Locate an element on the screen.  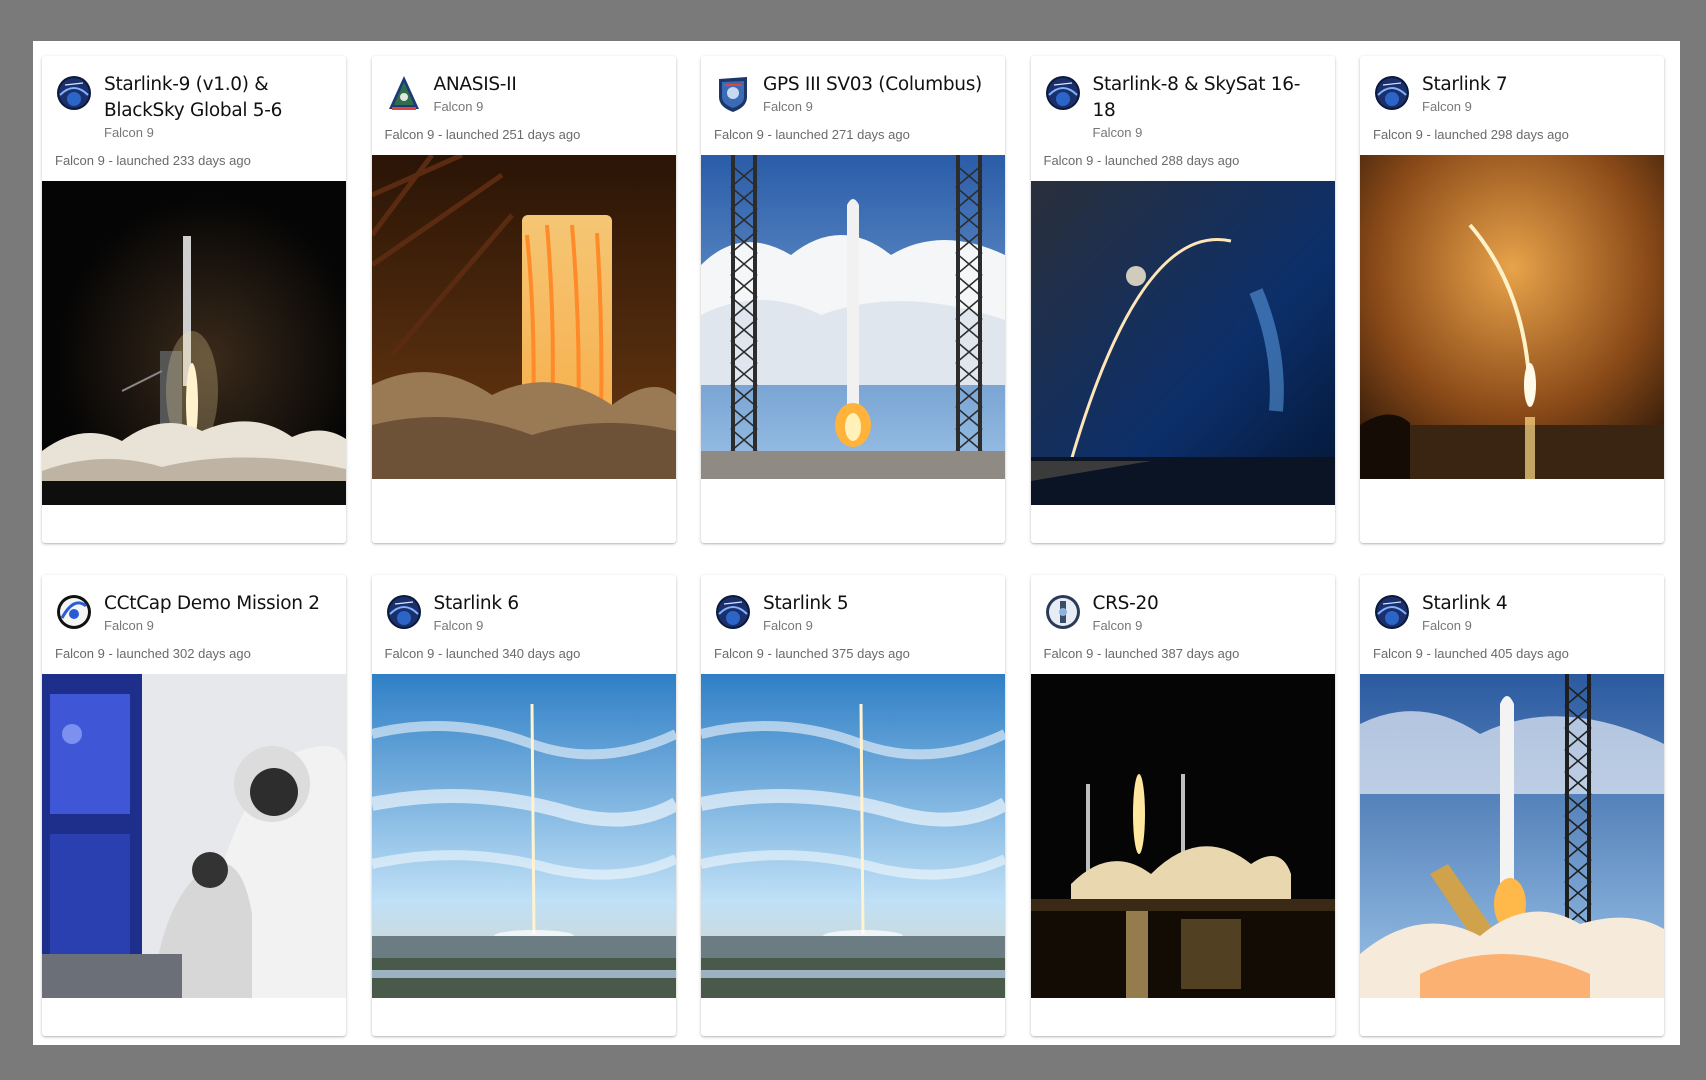
card-header: Starlink-8 & SkySat 16-18 Falcon 9 is located at coordinates (1183, 98).